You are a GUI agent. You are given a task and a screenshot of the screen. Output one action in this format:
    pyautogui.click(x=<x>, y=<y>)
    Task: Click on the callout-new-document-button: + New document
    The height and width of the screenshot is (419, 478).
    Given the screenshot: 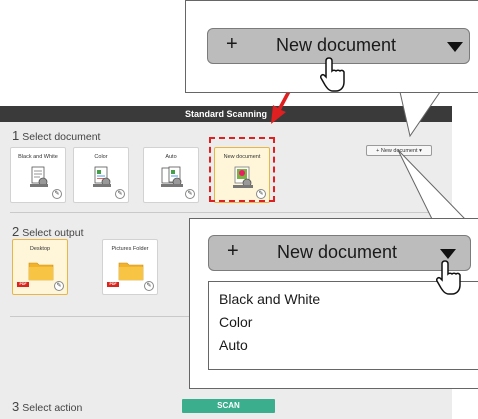 What is the action you would take?
    pyautogui.click(x=331, y=46)
    